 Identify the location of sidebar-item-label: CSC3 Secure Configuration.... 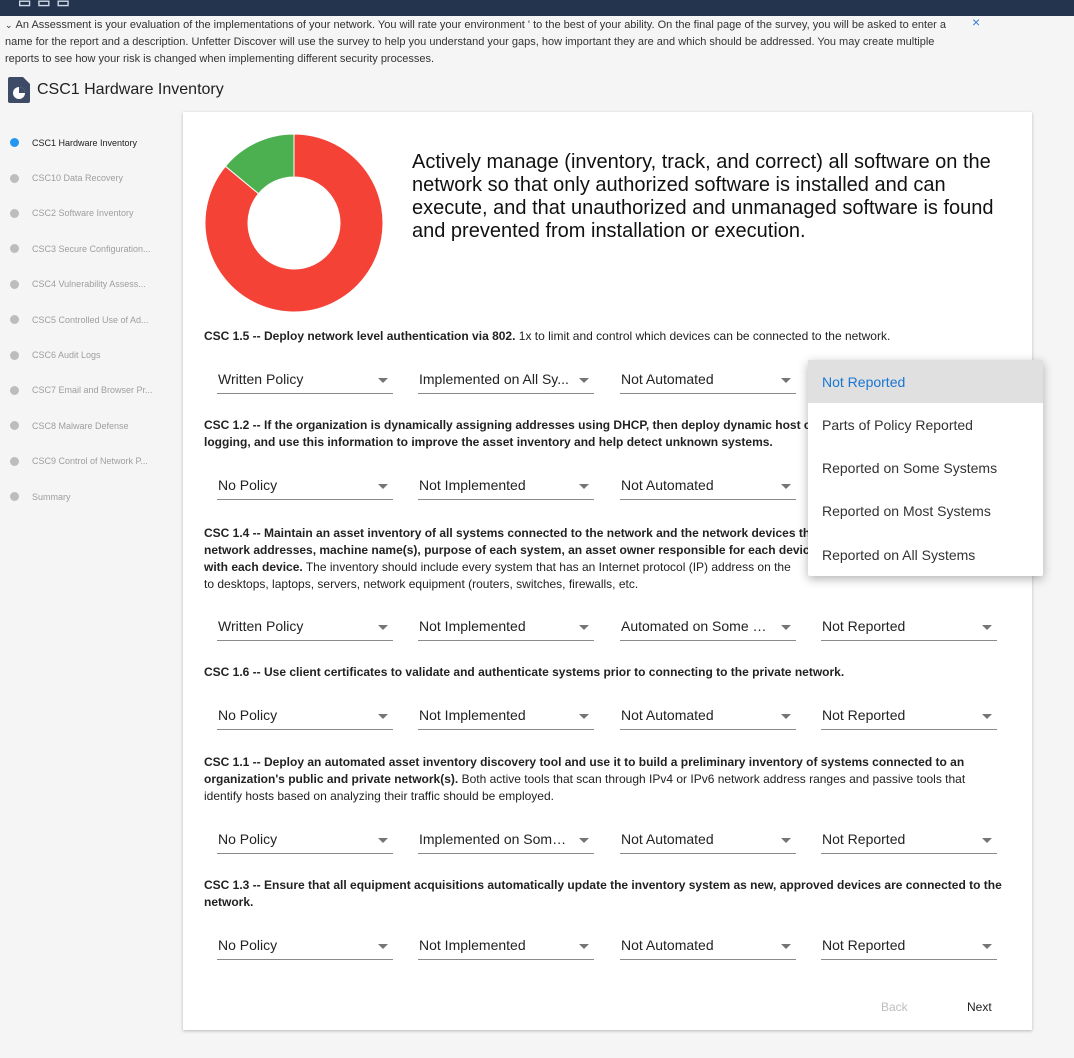
(91, 248).